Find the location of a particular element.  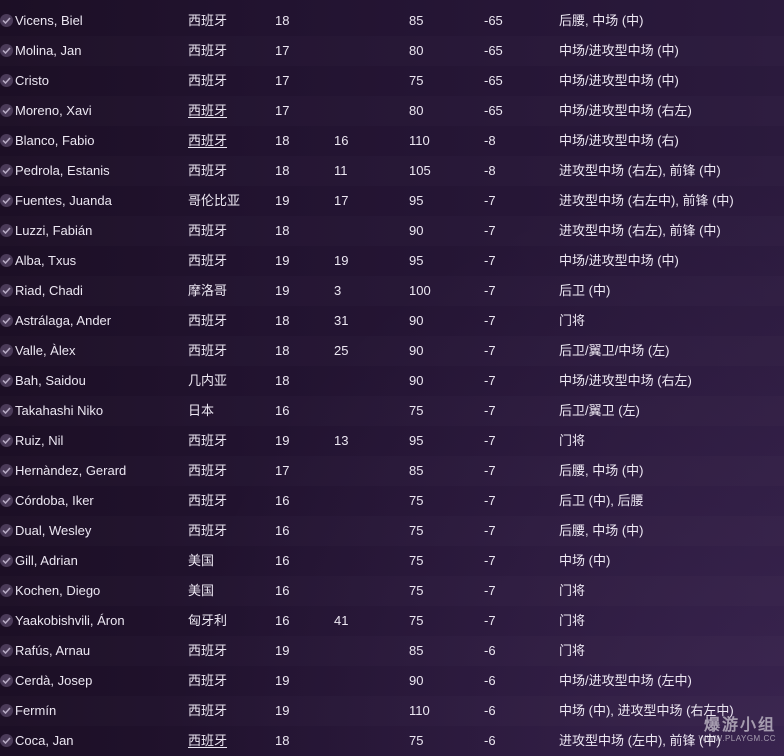

table-row: Blanco, Fabio 西班牙 18 16 110 -8 中场/进攻型中场 (右) is located at coordinates (392, 141).